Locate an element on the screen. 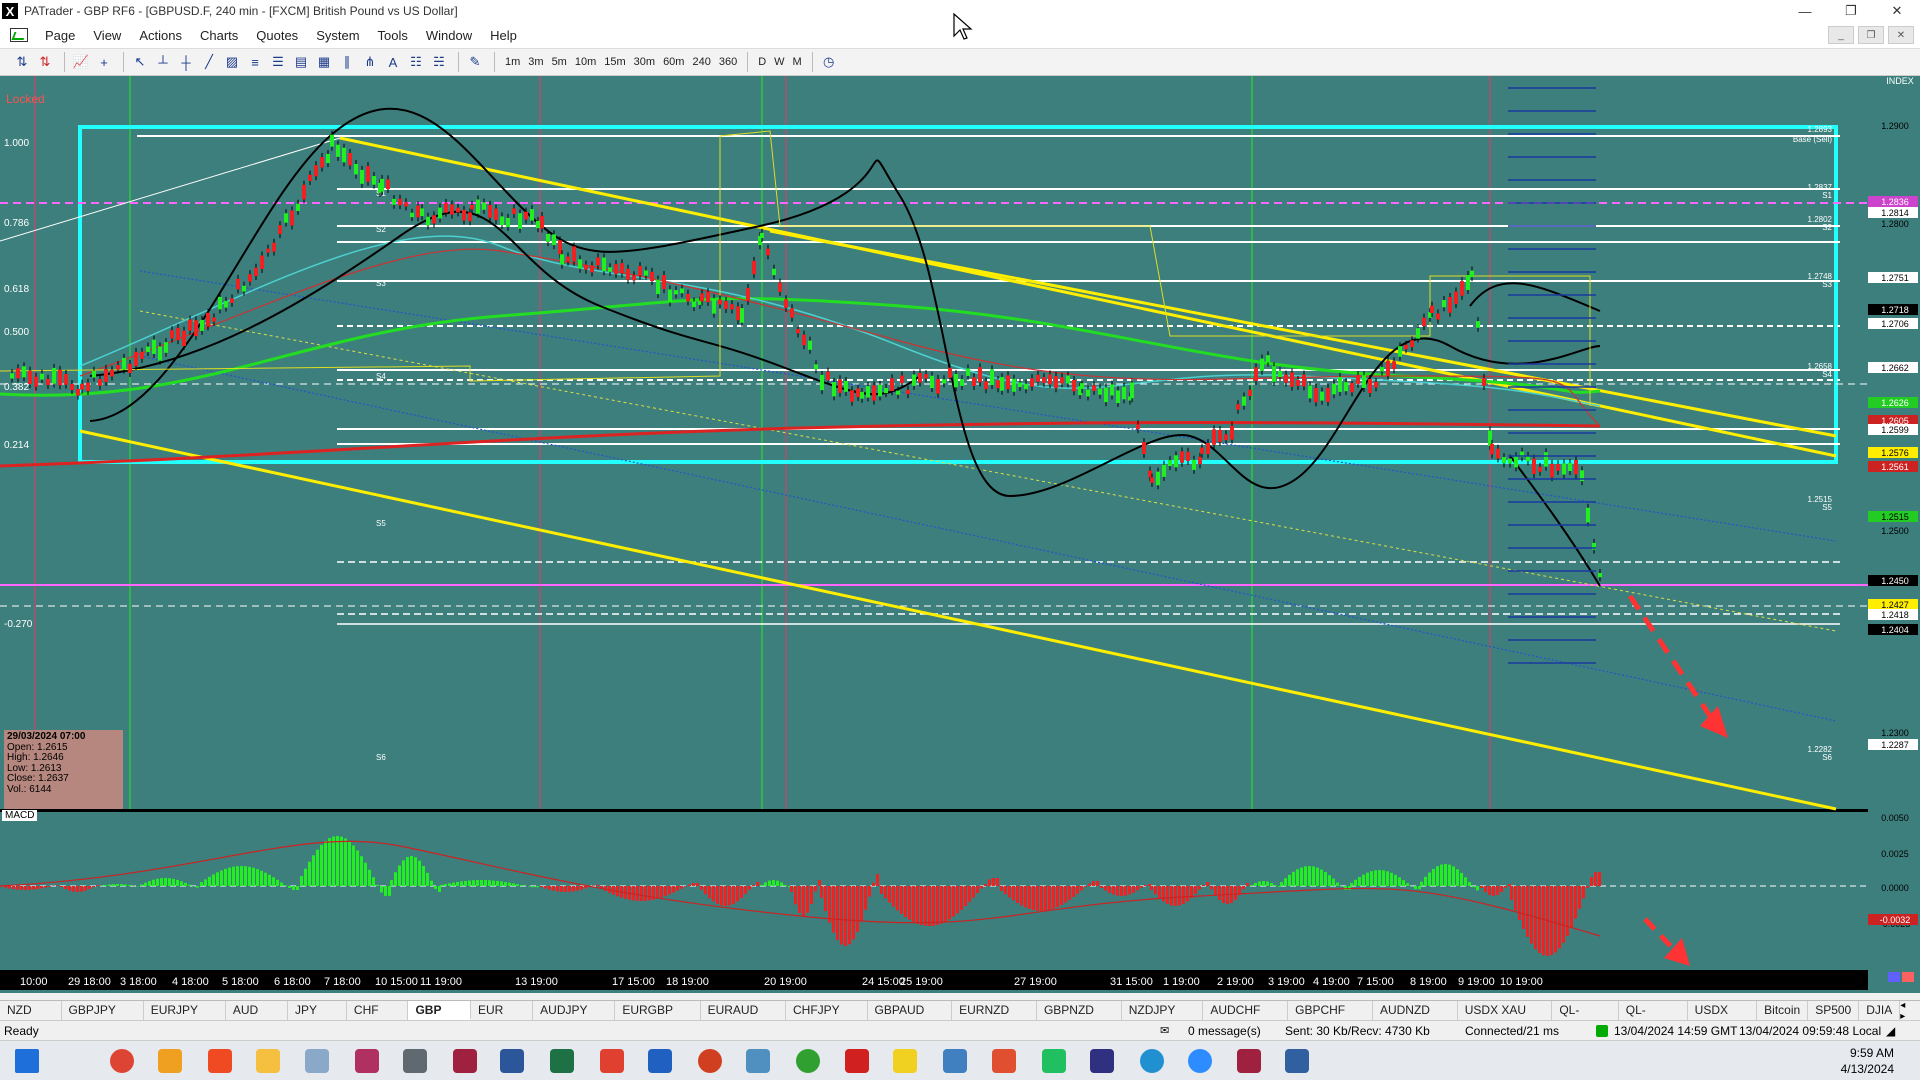  tf-5m: 5m is located at coordinates (559, 62).